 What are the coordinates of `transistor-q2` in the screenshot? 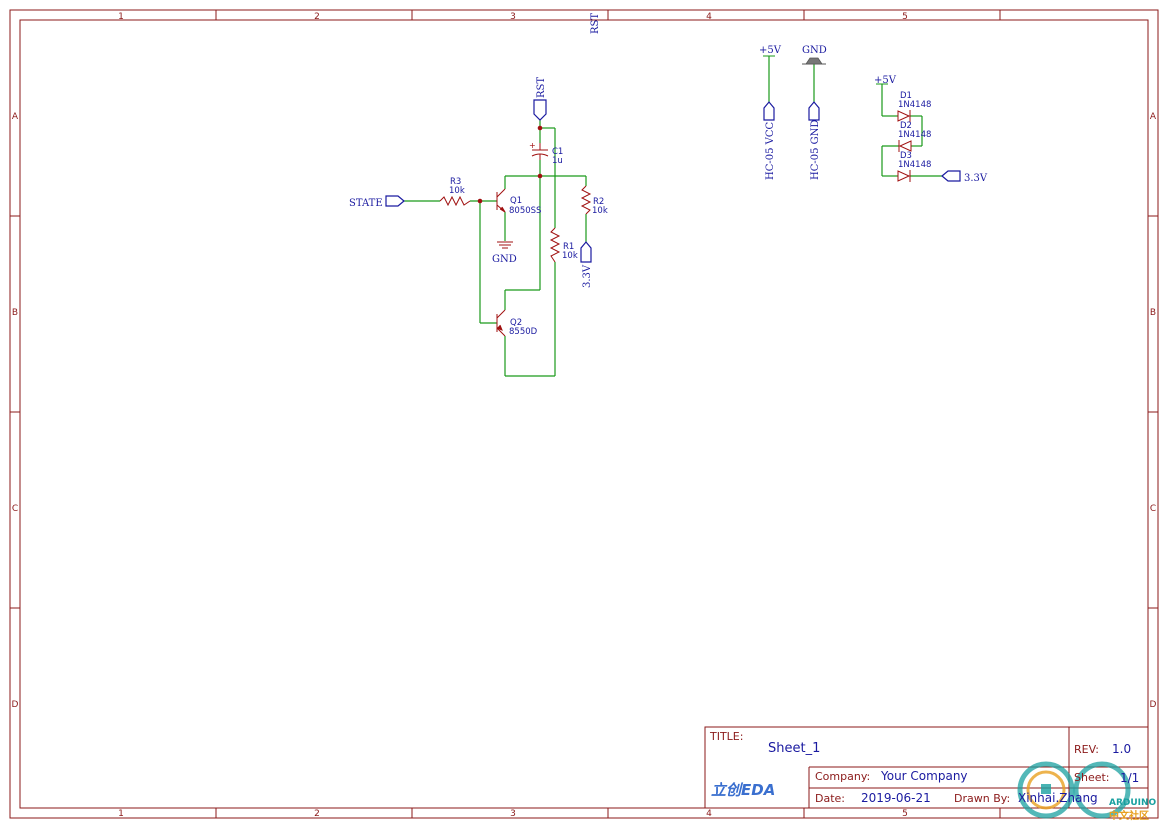 It's located at (501, 323).